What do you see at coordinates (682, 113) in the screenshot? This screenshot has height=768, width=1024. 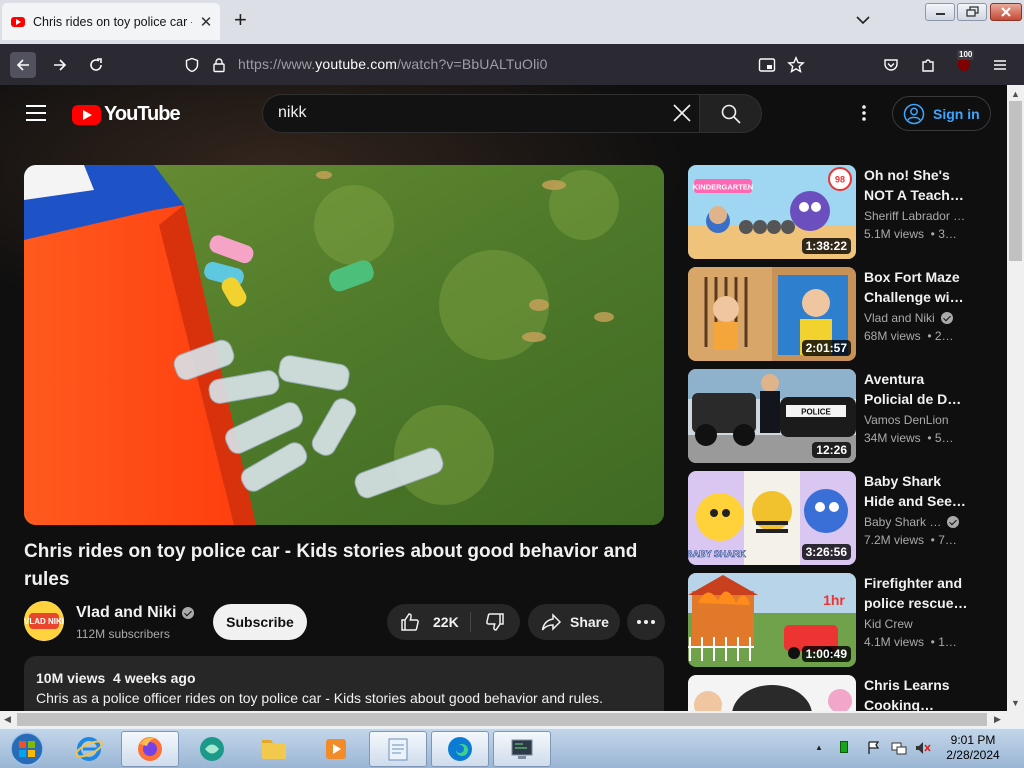 I see `clear-search-icon` at bounding box center [682, 113].